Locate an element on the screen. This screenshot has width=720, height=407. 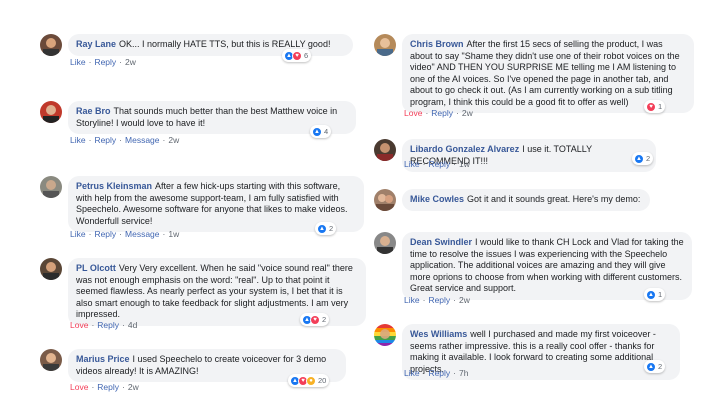
commenter-name: Rae Bro is located at coordinates (93, 111).